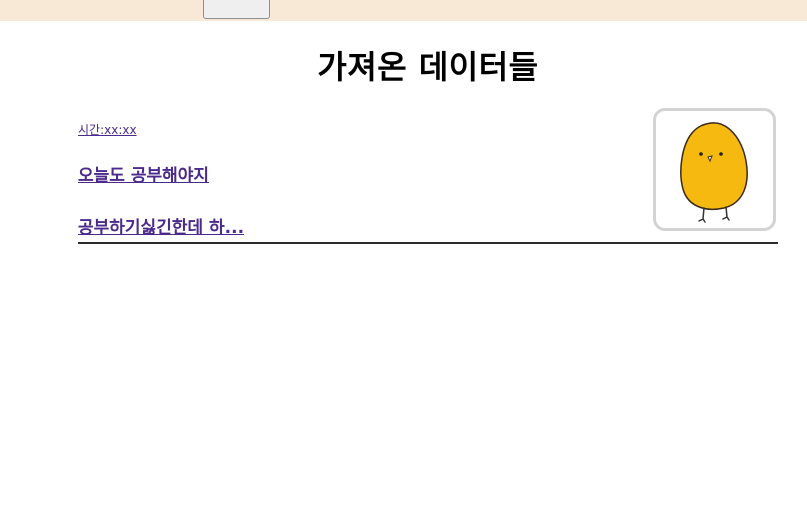 This screenshot has width=807, height=532. Describe the element at coordinates (107, 129) in the screenshot. I see `post-time-link: 시간:xx:xx` at that location.